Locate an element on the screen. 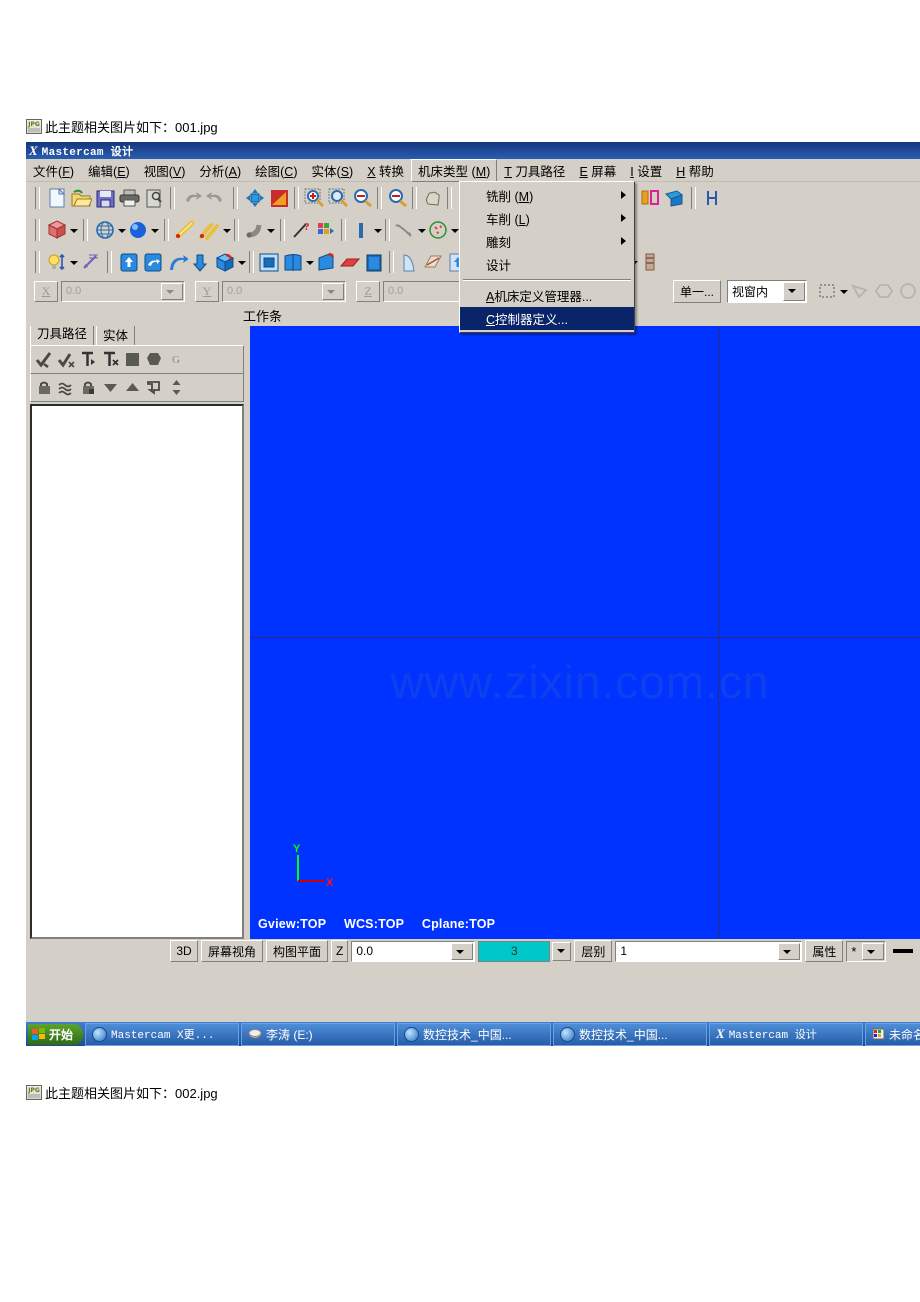 This screenshot has height=1302, width=920. menu-edit: 编辑(E) is located at coordinates (109, 170).